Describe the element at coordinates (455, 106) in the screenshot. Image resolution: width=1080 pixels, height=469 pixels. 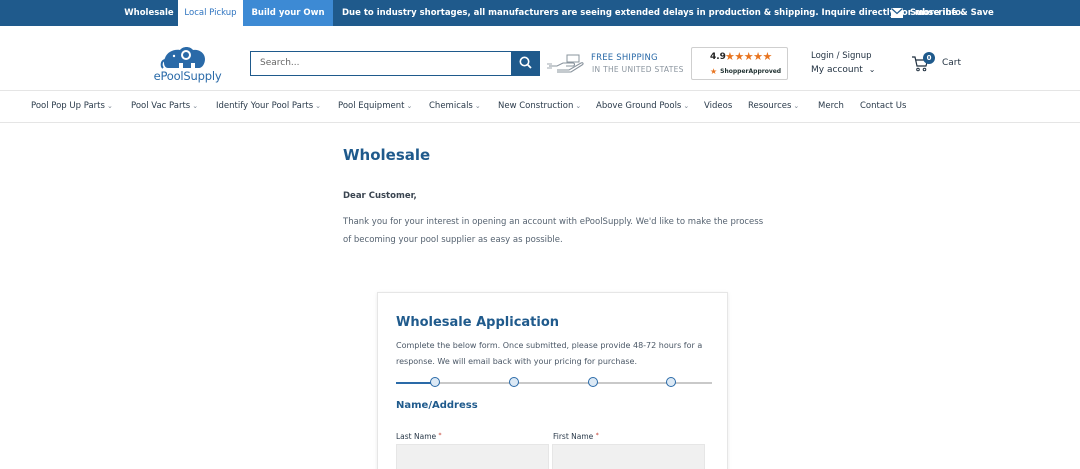
I see `nav-chemicals: Chemicals ⌄` at that location.